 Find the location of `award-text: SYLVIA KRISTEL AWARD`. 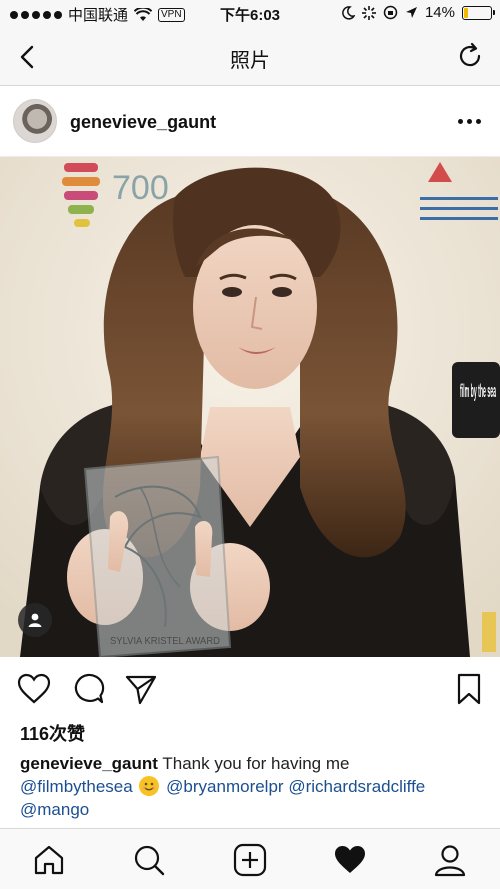

award-text: SYLVIA KRISTEL AWARD is located at coordinates (165, 641).